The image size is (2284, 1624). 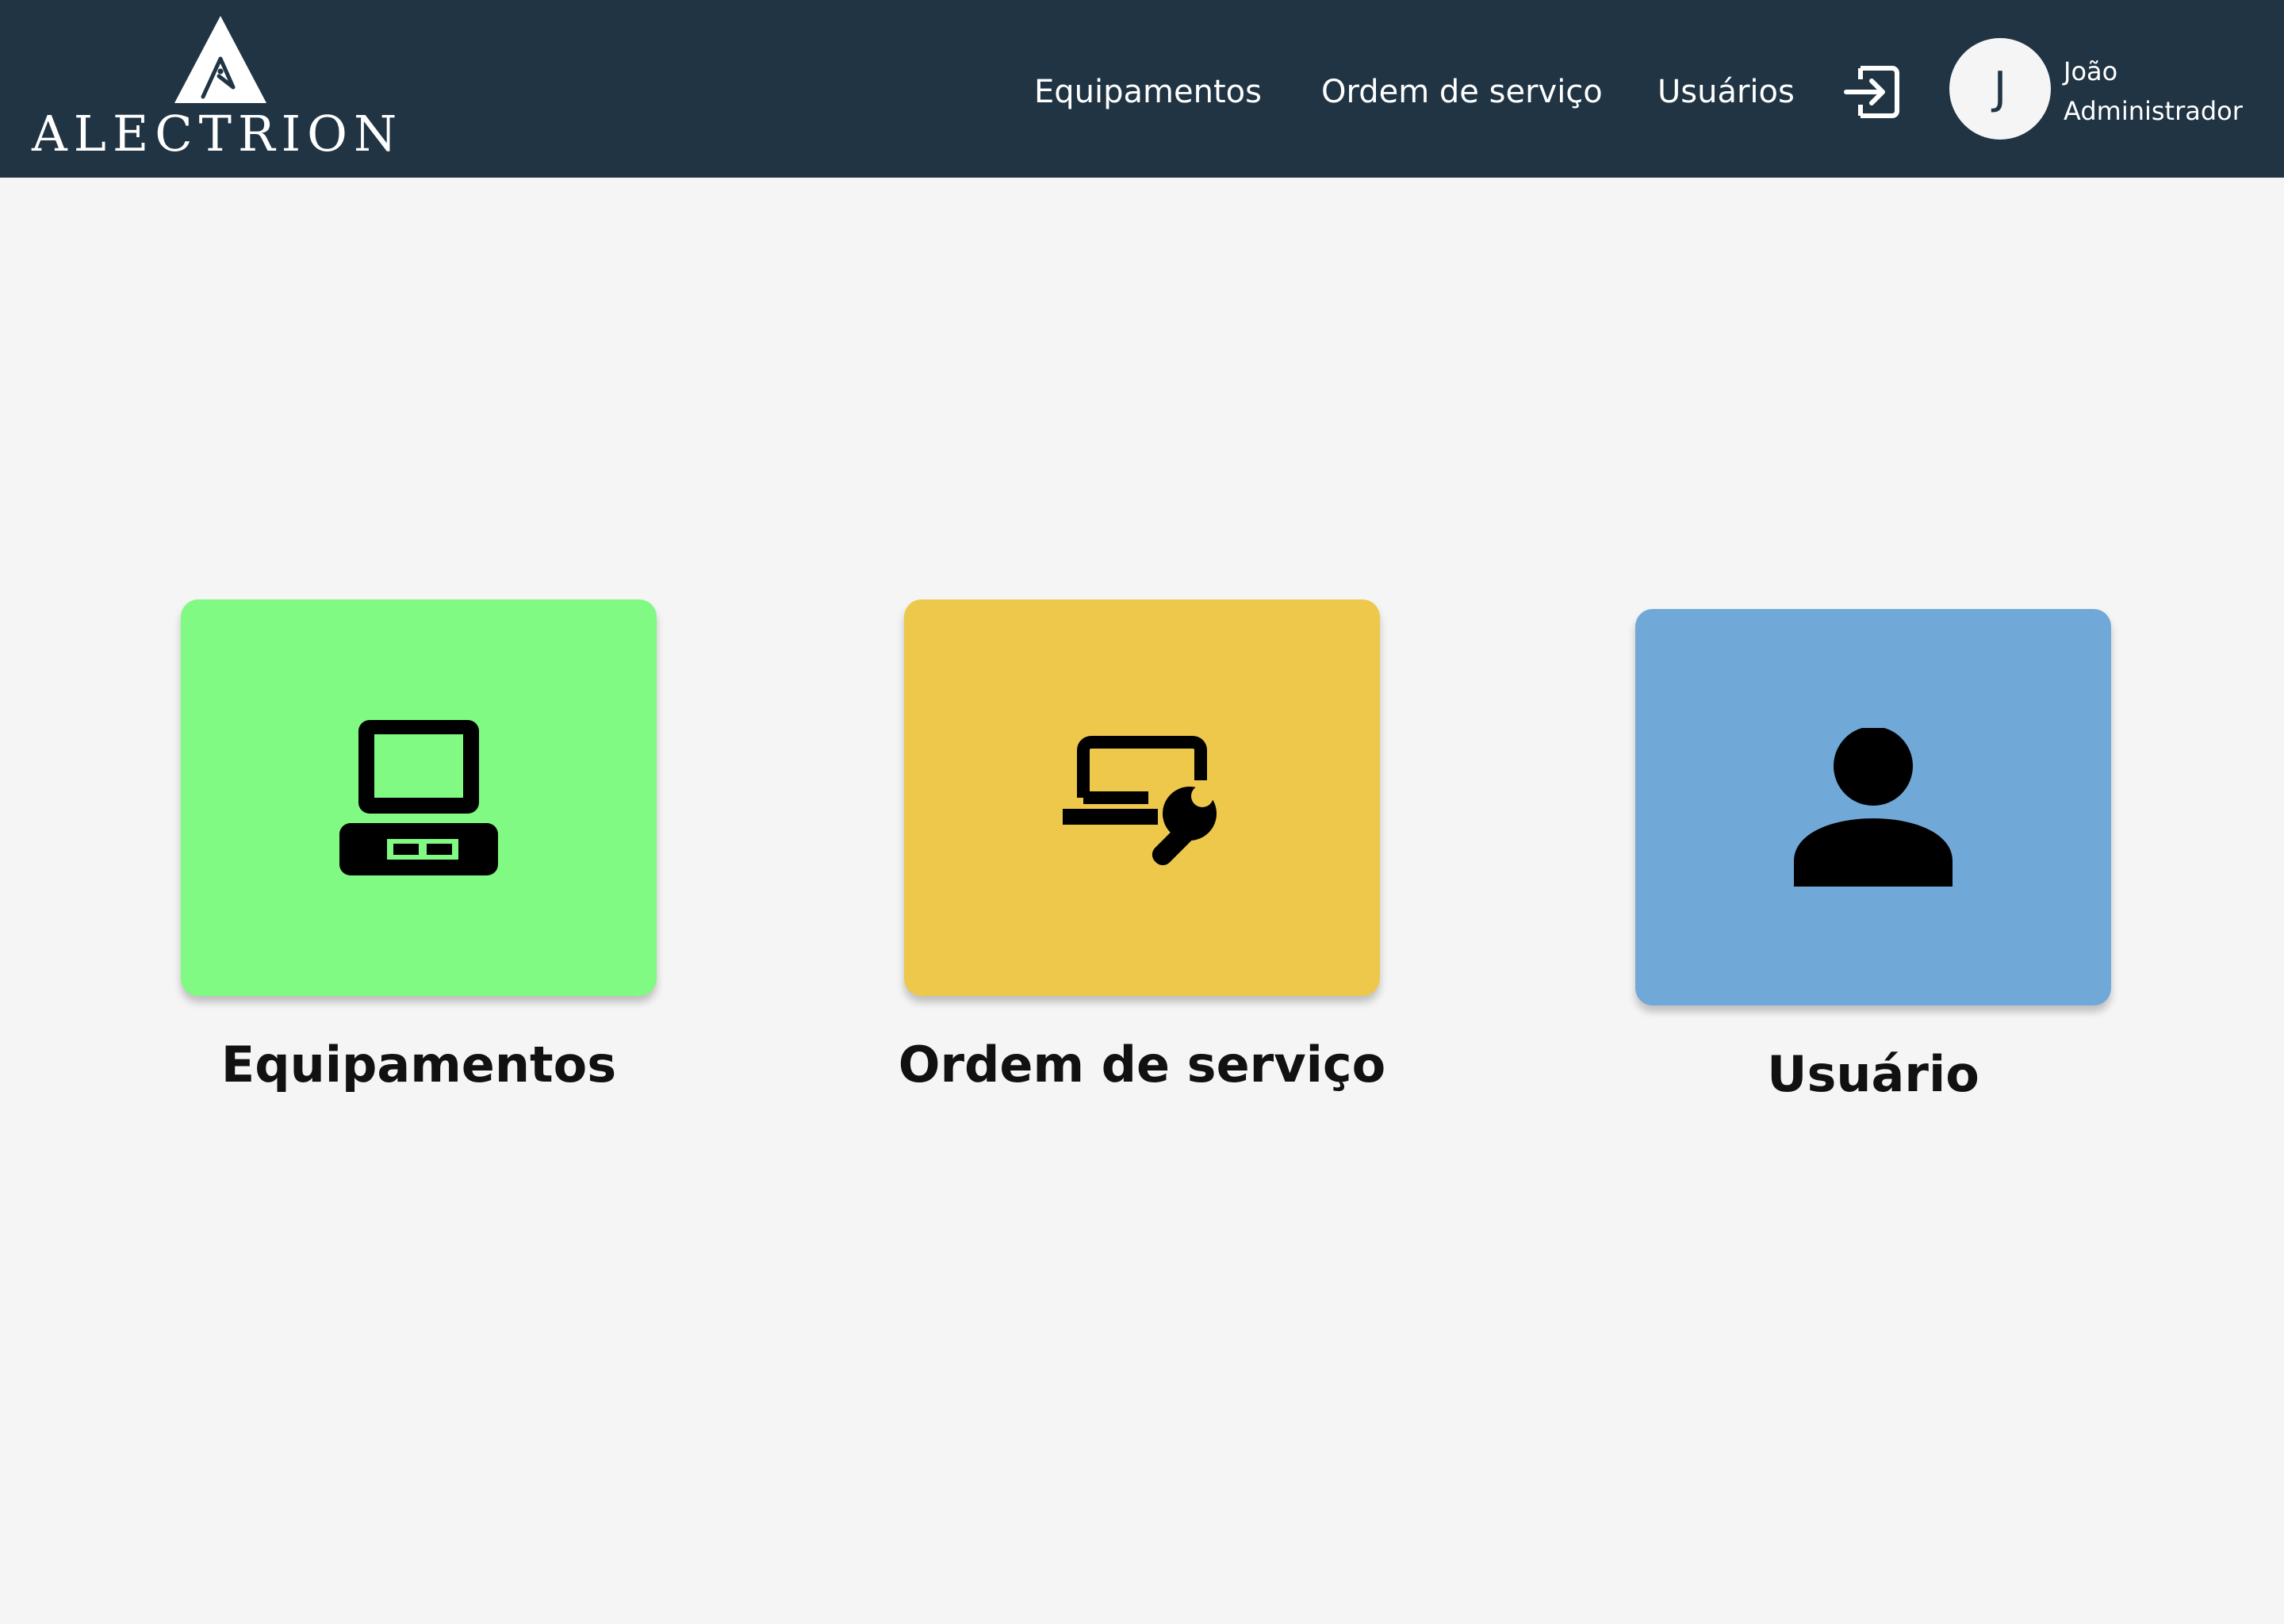 I want to click on user-role: Administrador, so click(x=2153, y=111).